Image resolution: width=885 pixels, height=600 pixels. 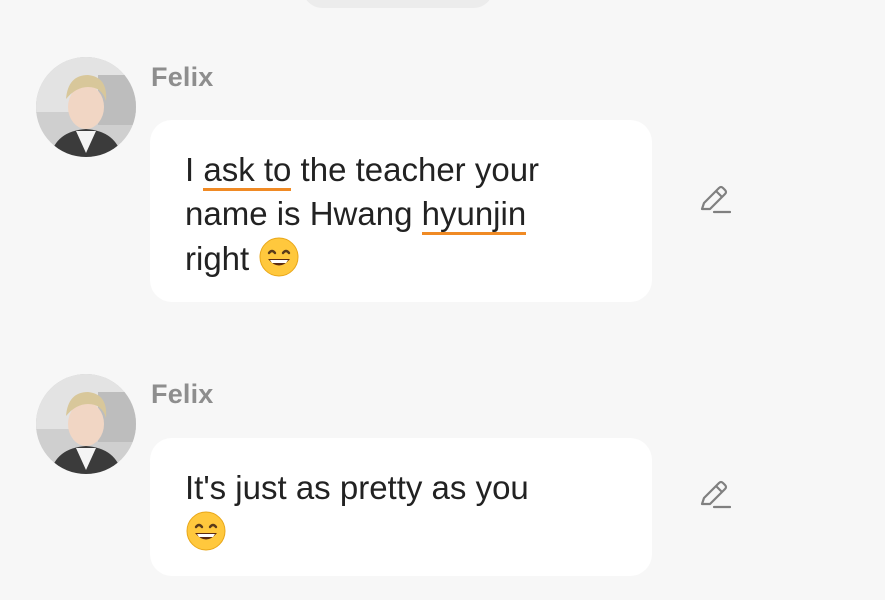 I want to click on message-line: I ask to the teacher your, so click(x=401, y=170).